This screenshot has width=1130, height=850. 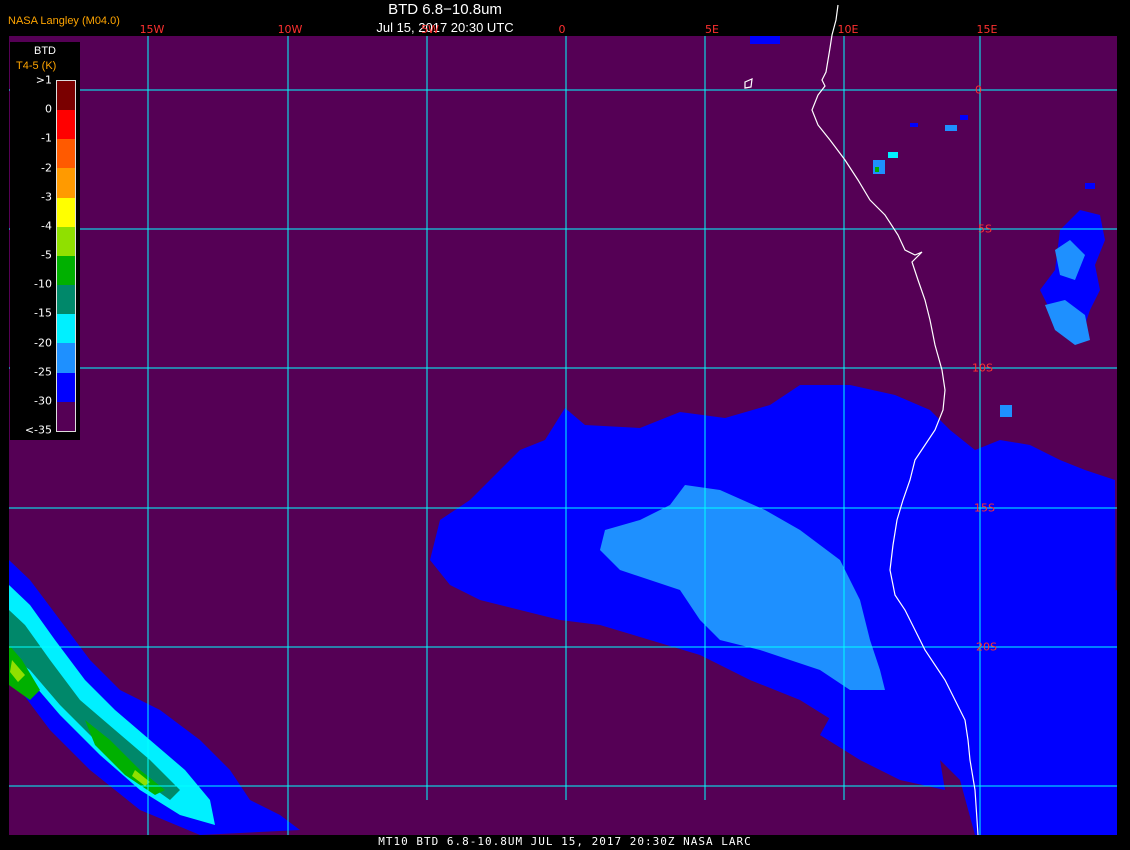 What do you see at coordinates (46, 255) in the screenshot?
I see `legend-tick-label: -5` at bounding box center [46, 255].